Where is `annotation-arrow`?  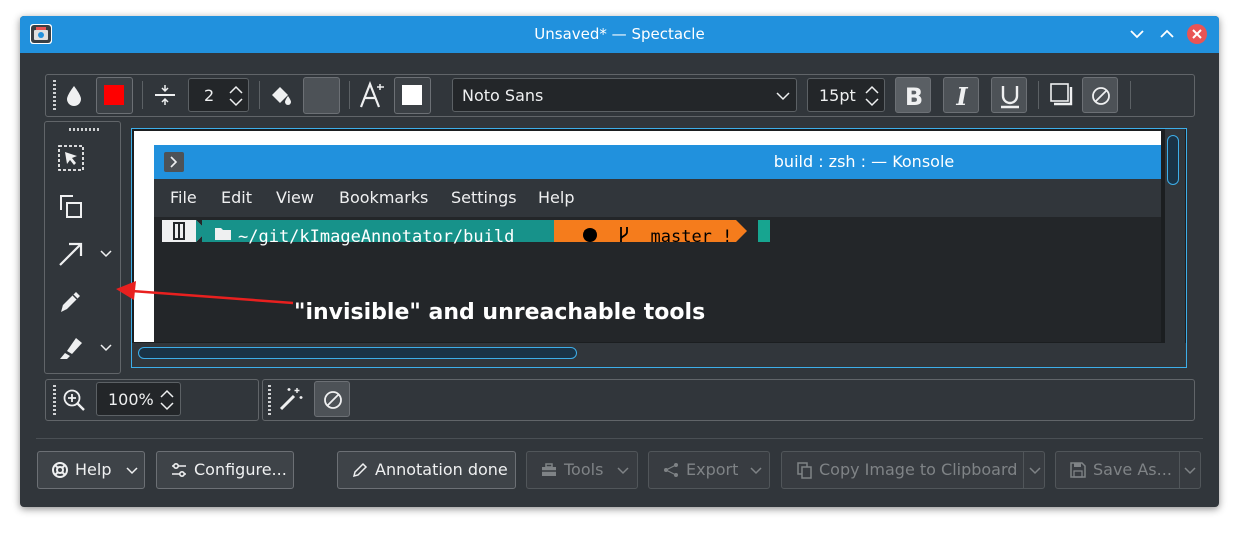
annotation-arrow is located at coordinates (205, 293).